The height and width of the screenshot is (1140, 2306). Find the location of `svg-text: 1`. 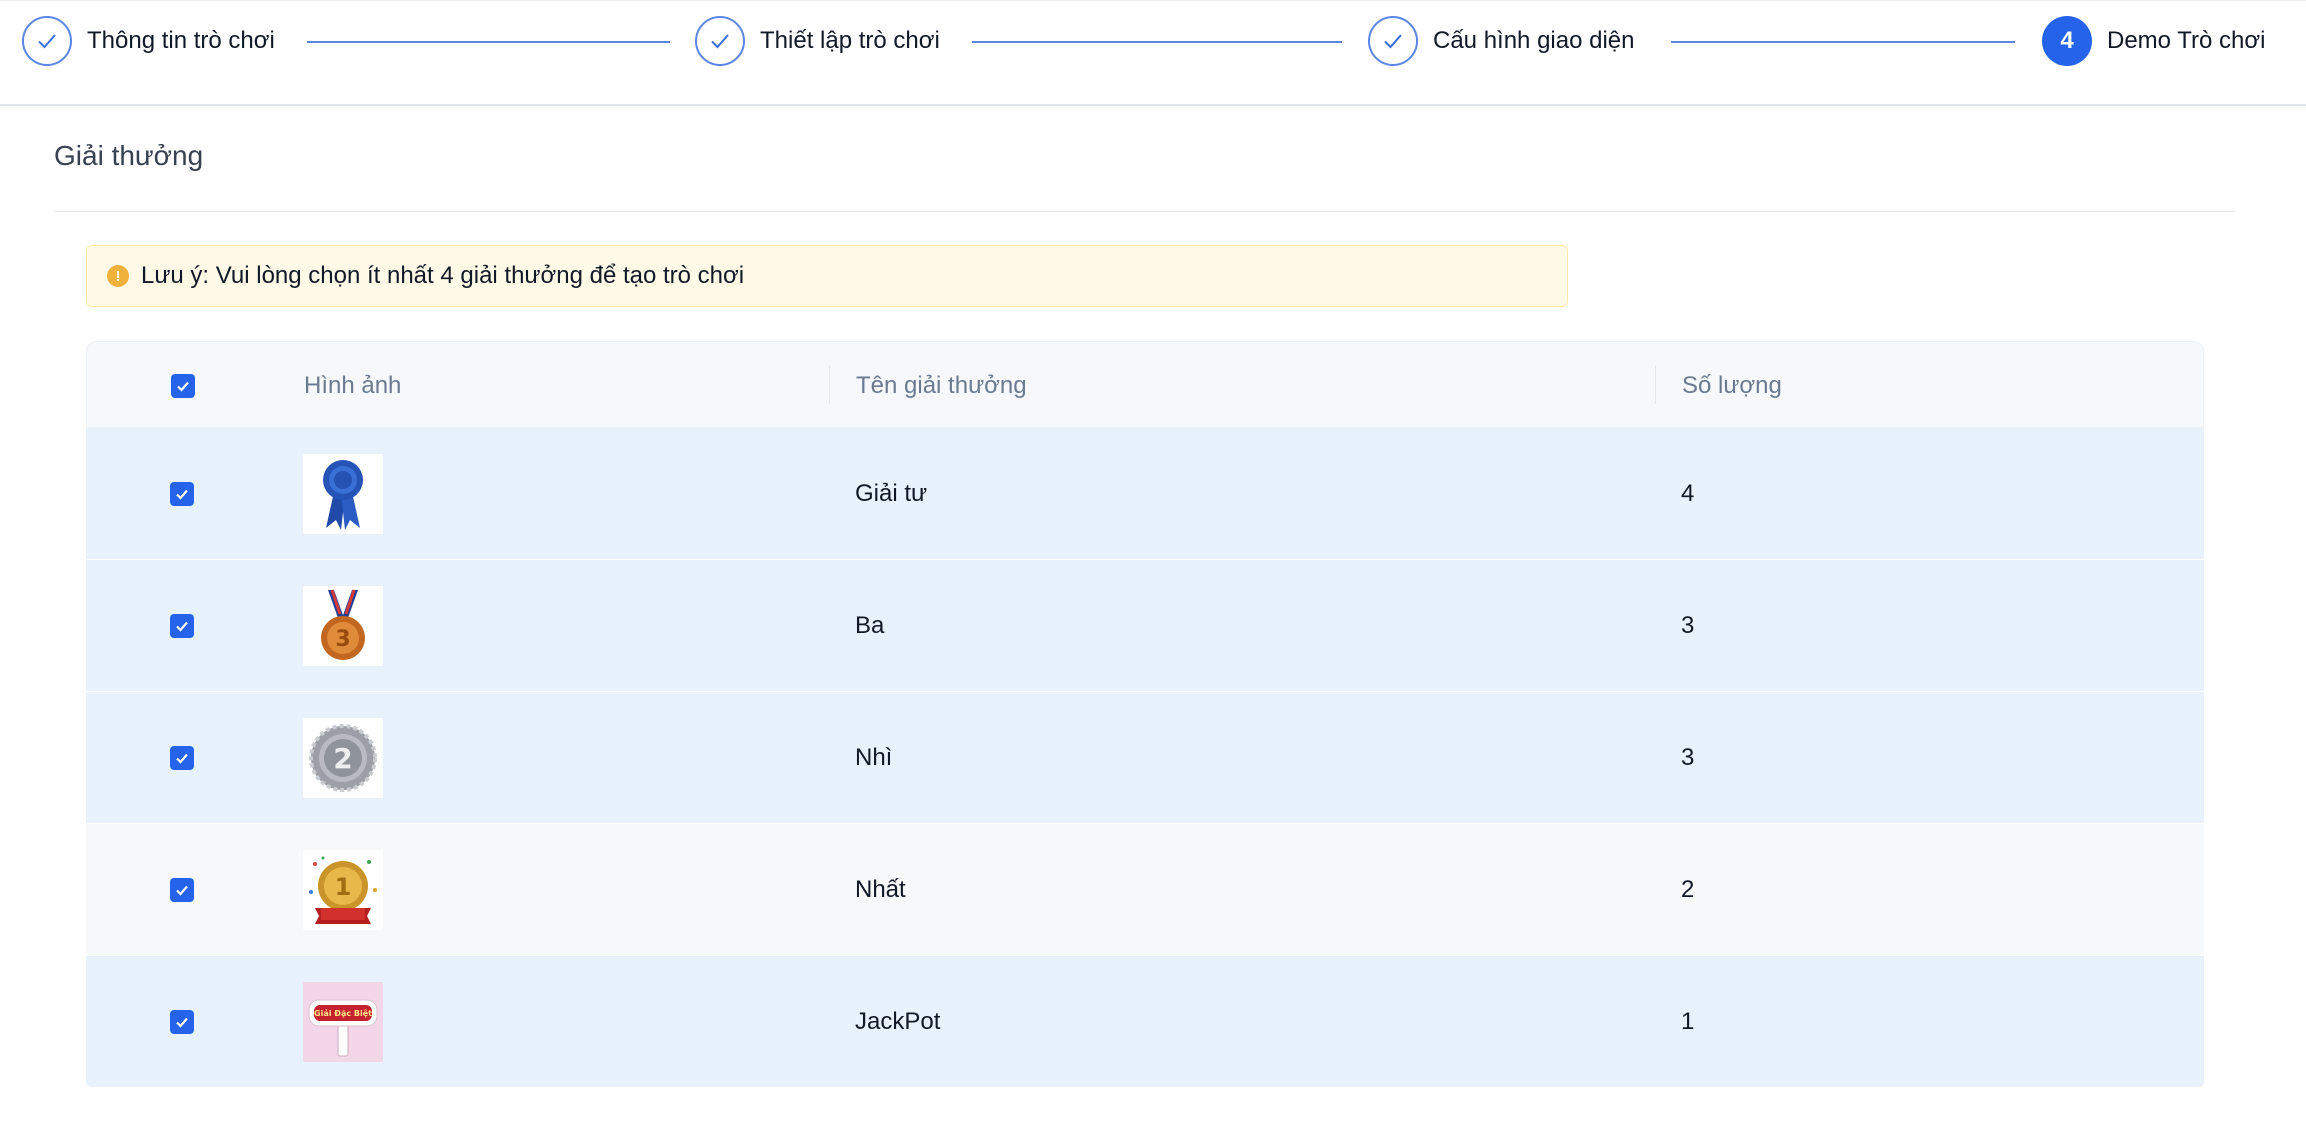

svg-text: 1 is located at coordinates (343, 887).